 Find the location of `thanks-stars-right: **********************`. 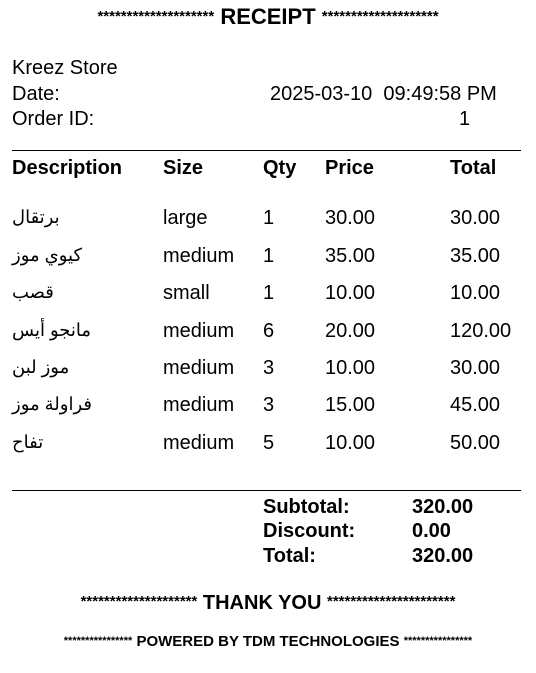

thanks-stars-right: ********************** is located at coordinates (391, 601).